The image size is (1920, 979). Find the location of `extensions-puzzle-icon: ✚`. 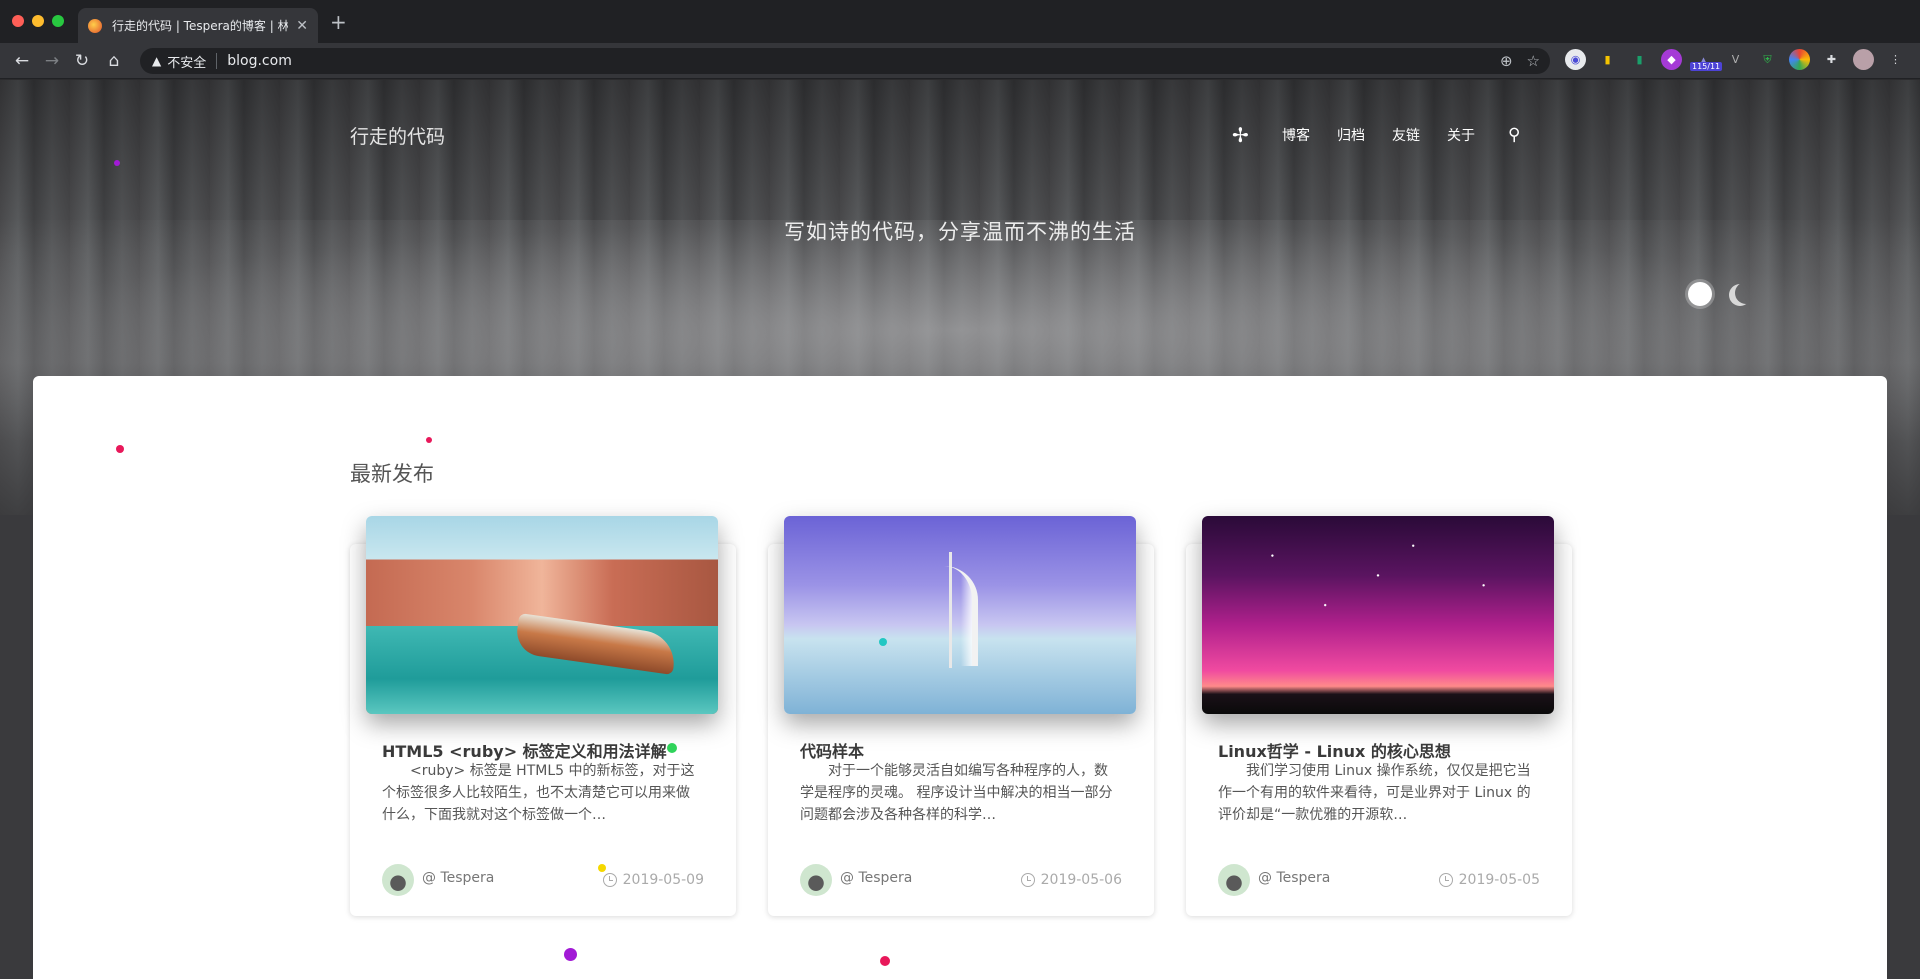

extensions-puzzle-icon: ✚ is located at coordinates (1831, 59).